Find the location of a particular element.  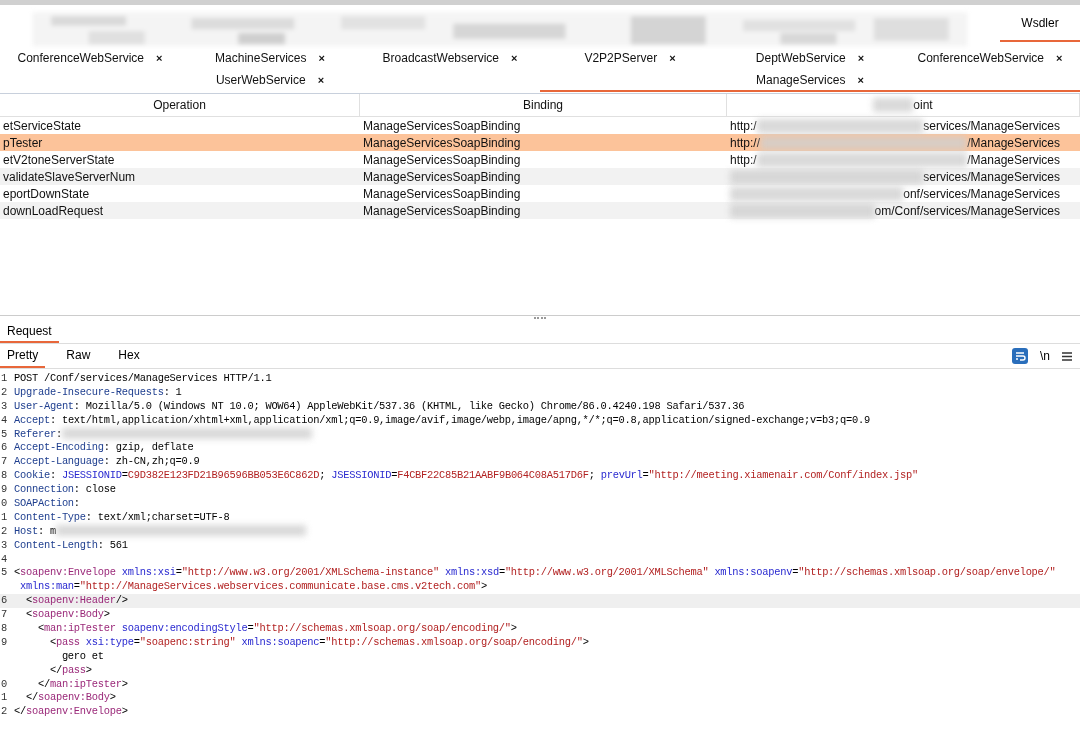

table-cell: services/ManageServices is located at coordinates (991, 176).